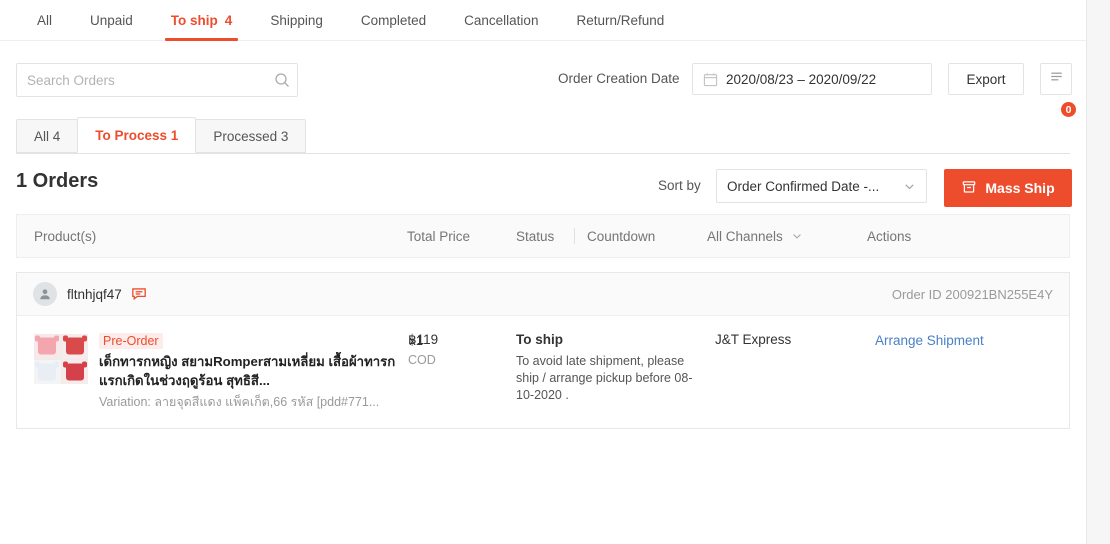  I want to click on tab-cancellation-label: Cancellation, so click(501, 20).